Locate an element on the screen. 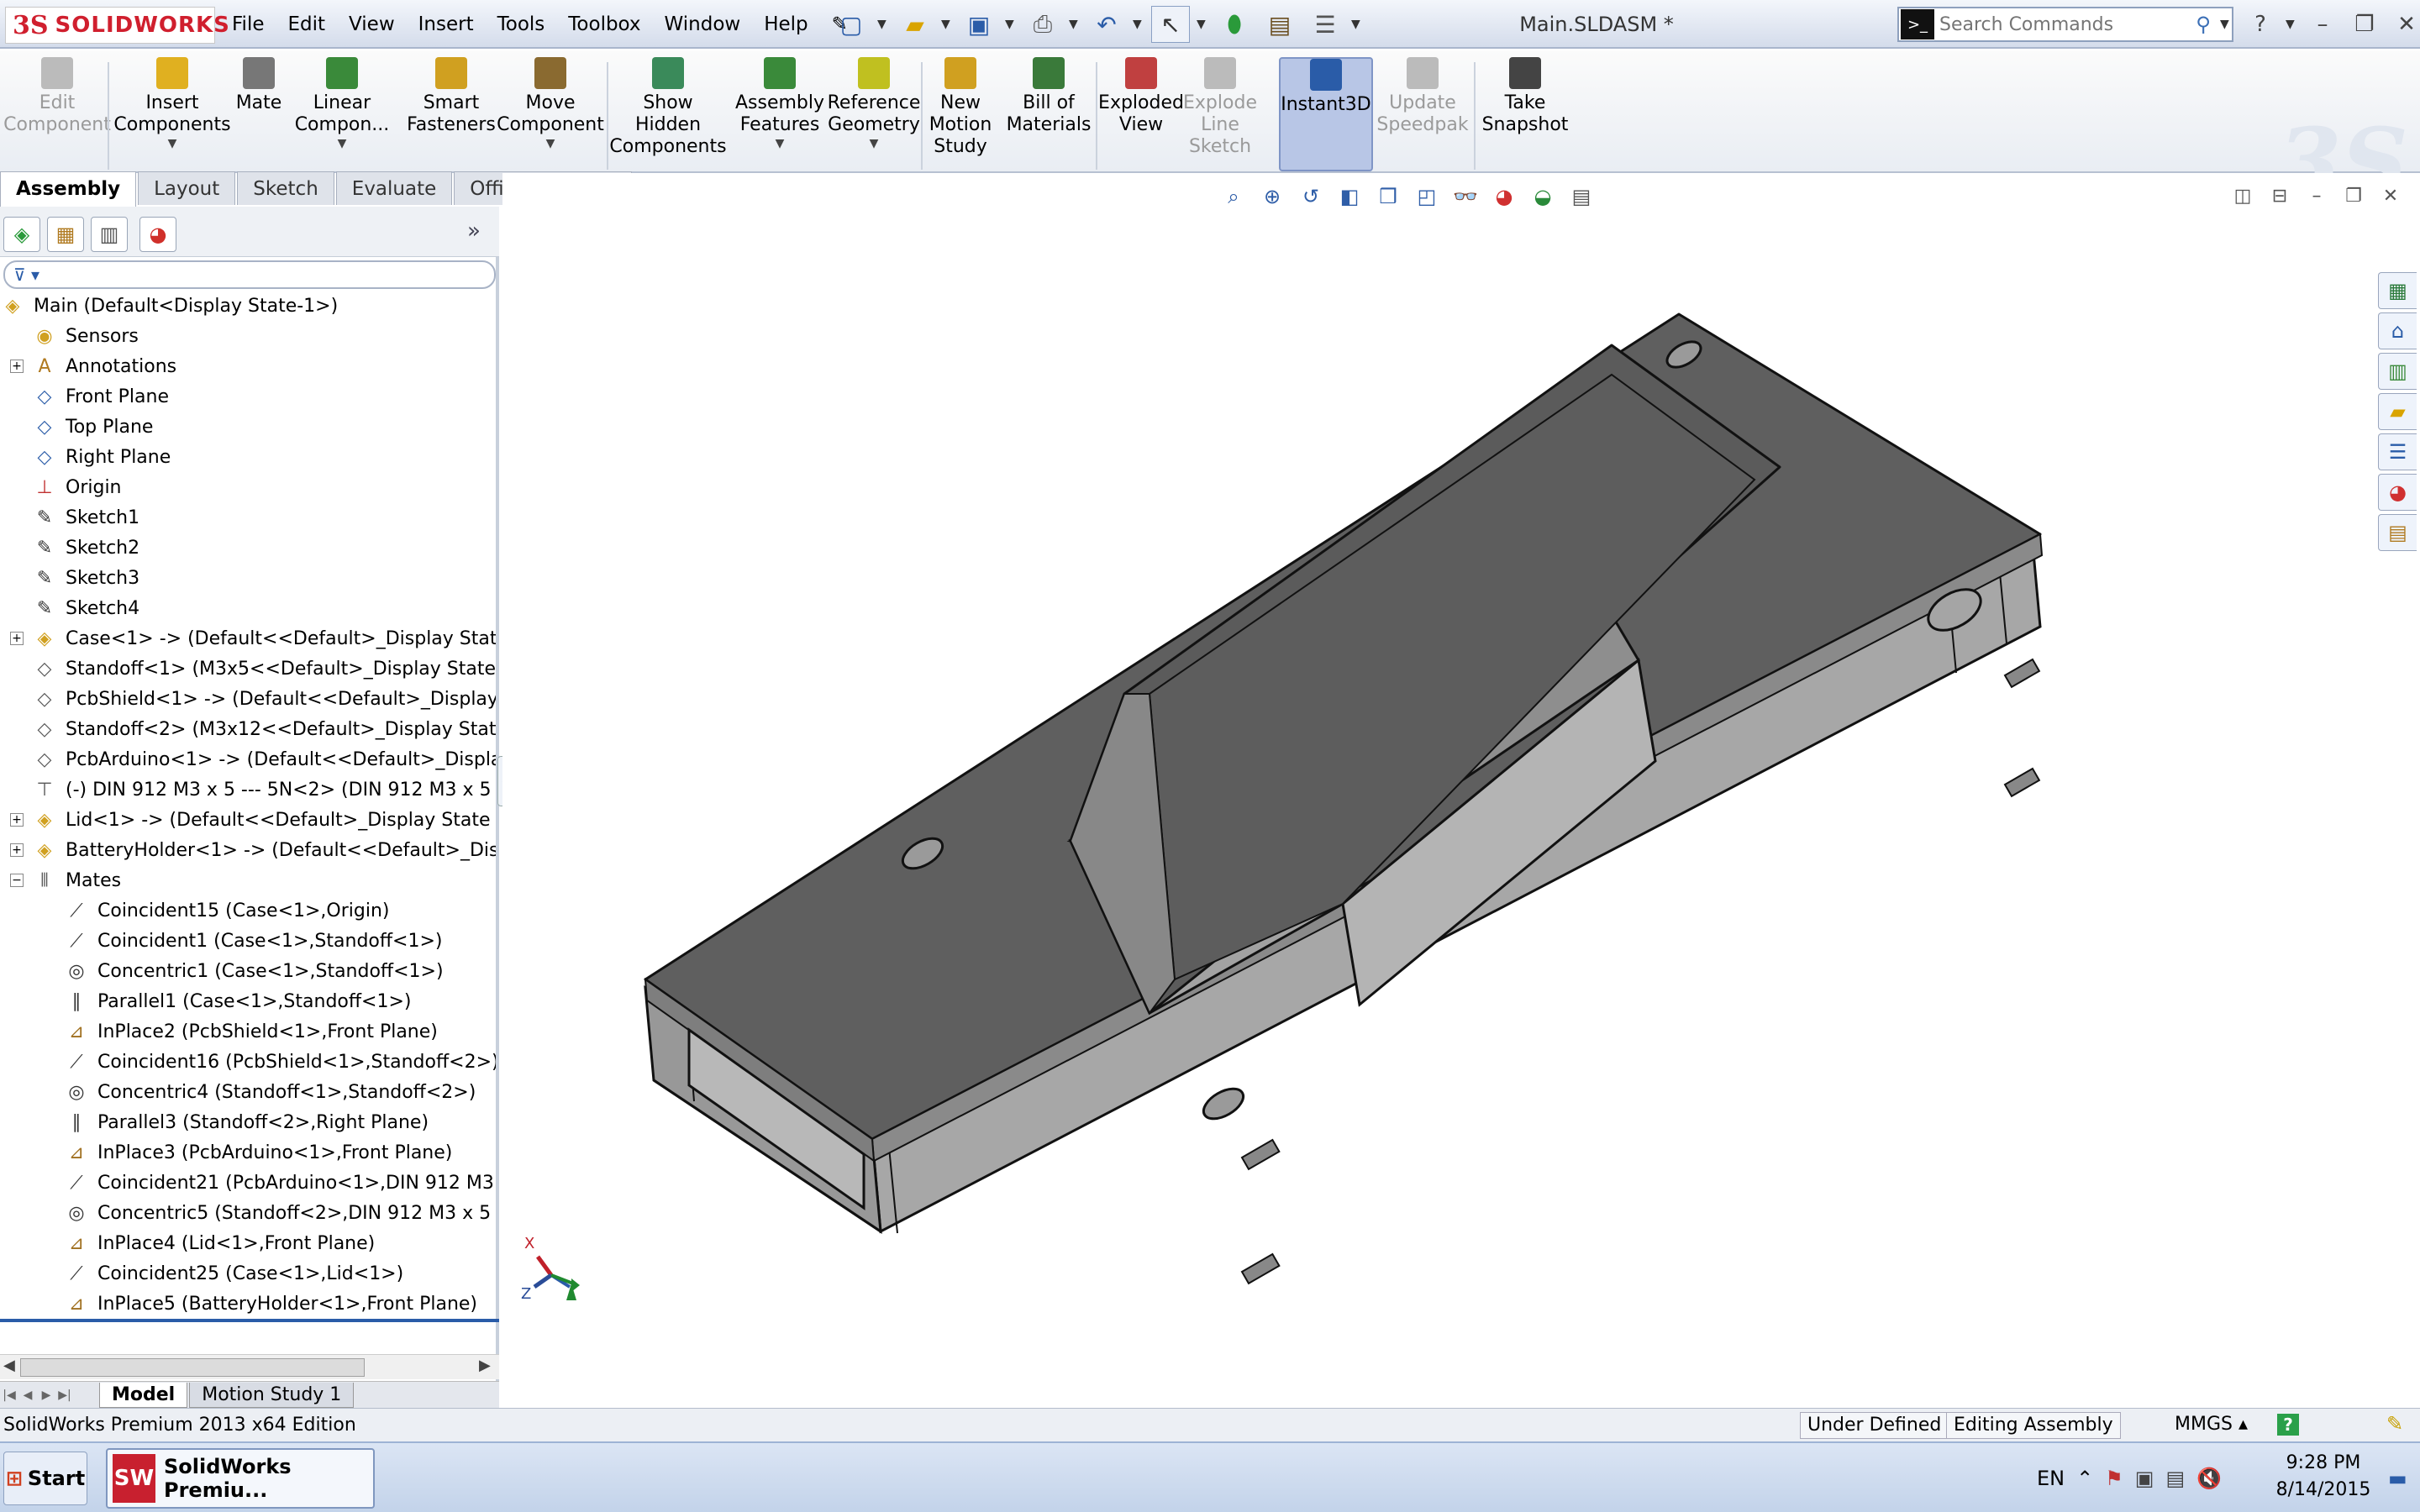 This screenshot has height=1512, width=2420. tile-horizontal-icon: ⊟ is located at coordinates (2279, 195).